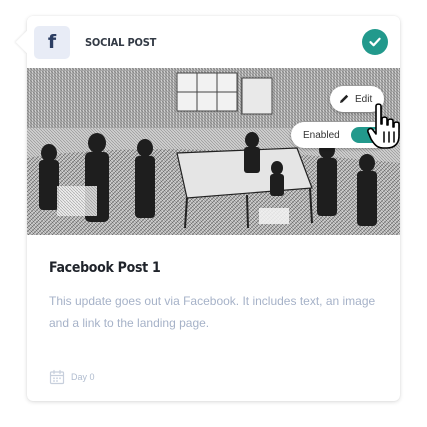 The height and width of the screenshot is (427, 427). Describe the element at coordinates (83, 377) in the screenshot. I see `day-label: Day 0` at that location.